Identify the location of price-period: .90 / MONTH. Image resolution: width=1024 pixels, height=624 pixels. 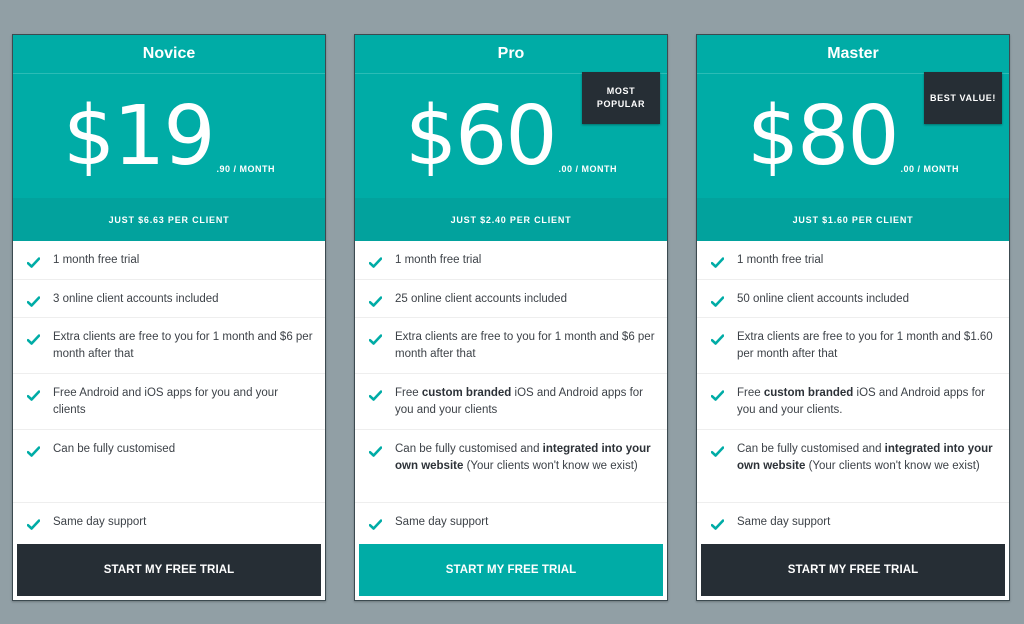
(246, 169).